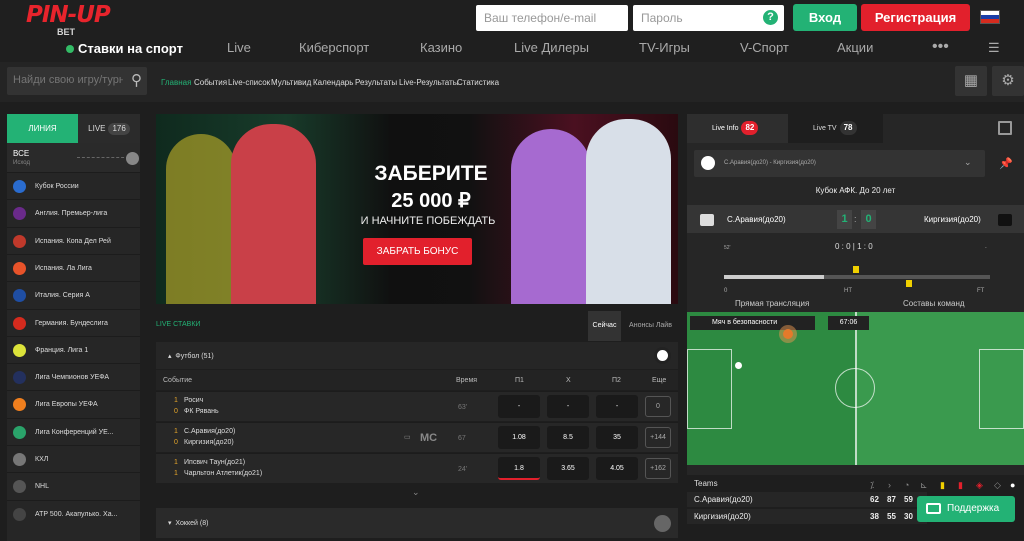 This screenshot has width=1024, height=541. Describe the element at coordinates (132, 158) in the screenshot. I see `slider-handle` at that location.